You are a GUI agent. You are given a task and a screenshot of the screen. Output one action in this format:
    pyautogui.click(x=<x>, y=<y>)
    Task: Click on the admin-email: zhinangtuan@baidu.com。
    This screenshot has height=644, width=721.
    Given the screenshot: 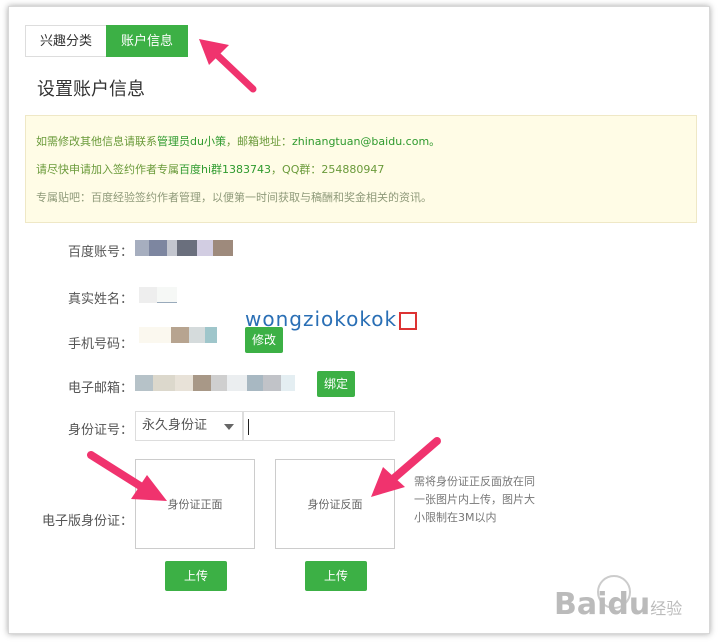 What is the action you would take?
    pyautogui.click(x=366, y=141)
    